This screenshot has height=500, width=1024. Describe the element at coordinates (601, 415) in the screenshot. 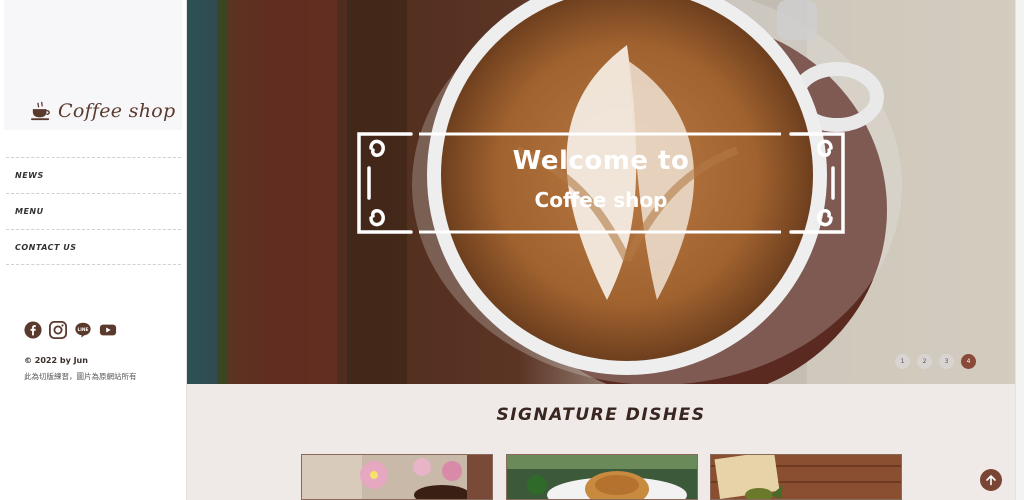

I see `section-title: SIGNATURE DISHES` at that location.